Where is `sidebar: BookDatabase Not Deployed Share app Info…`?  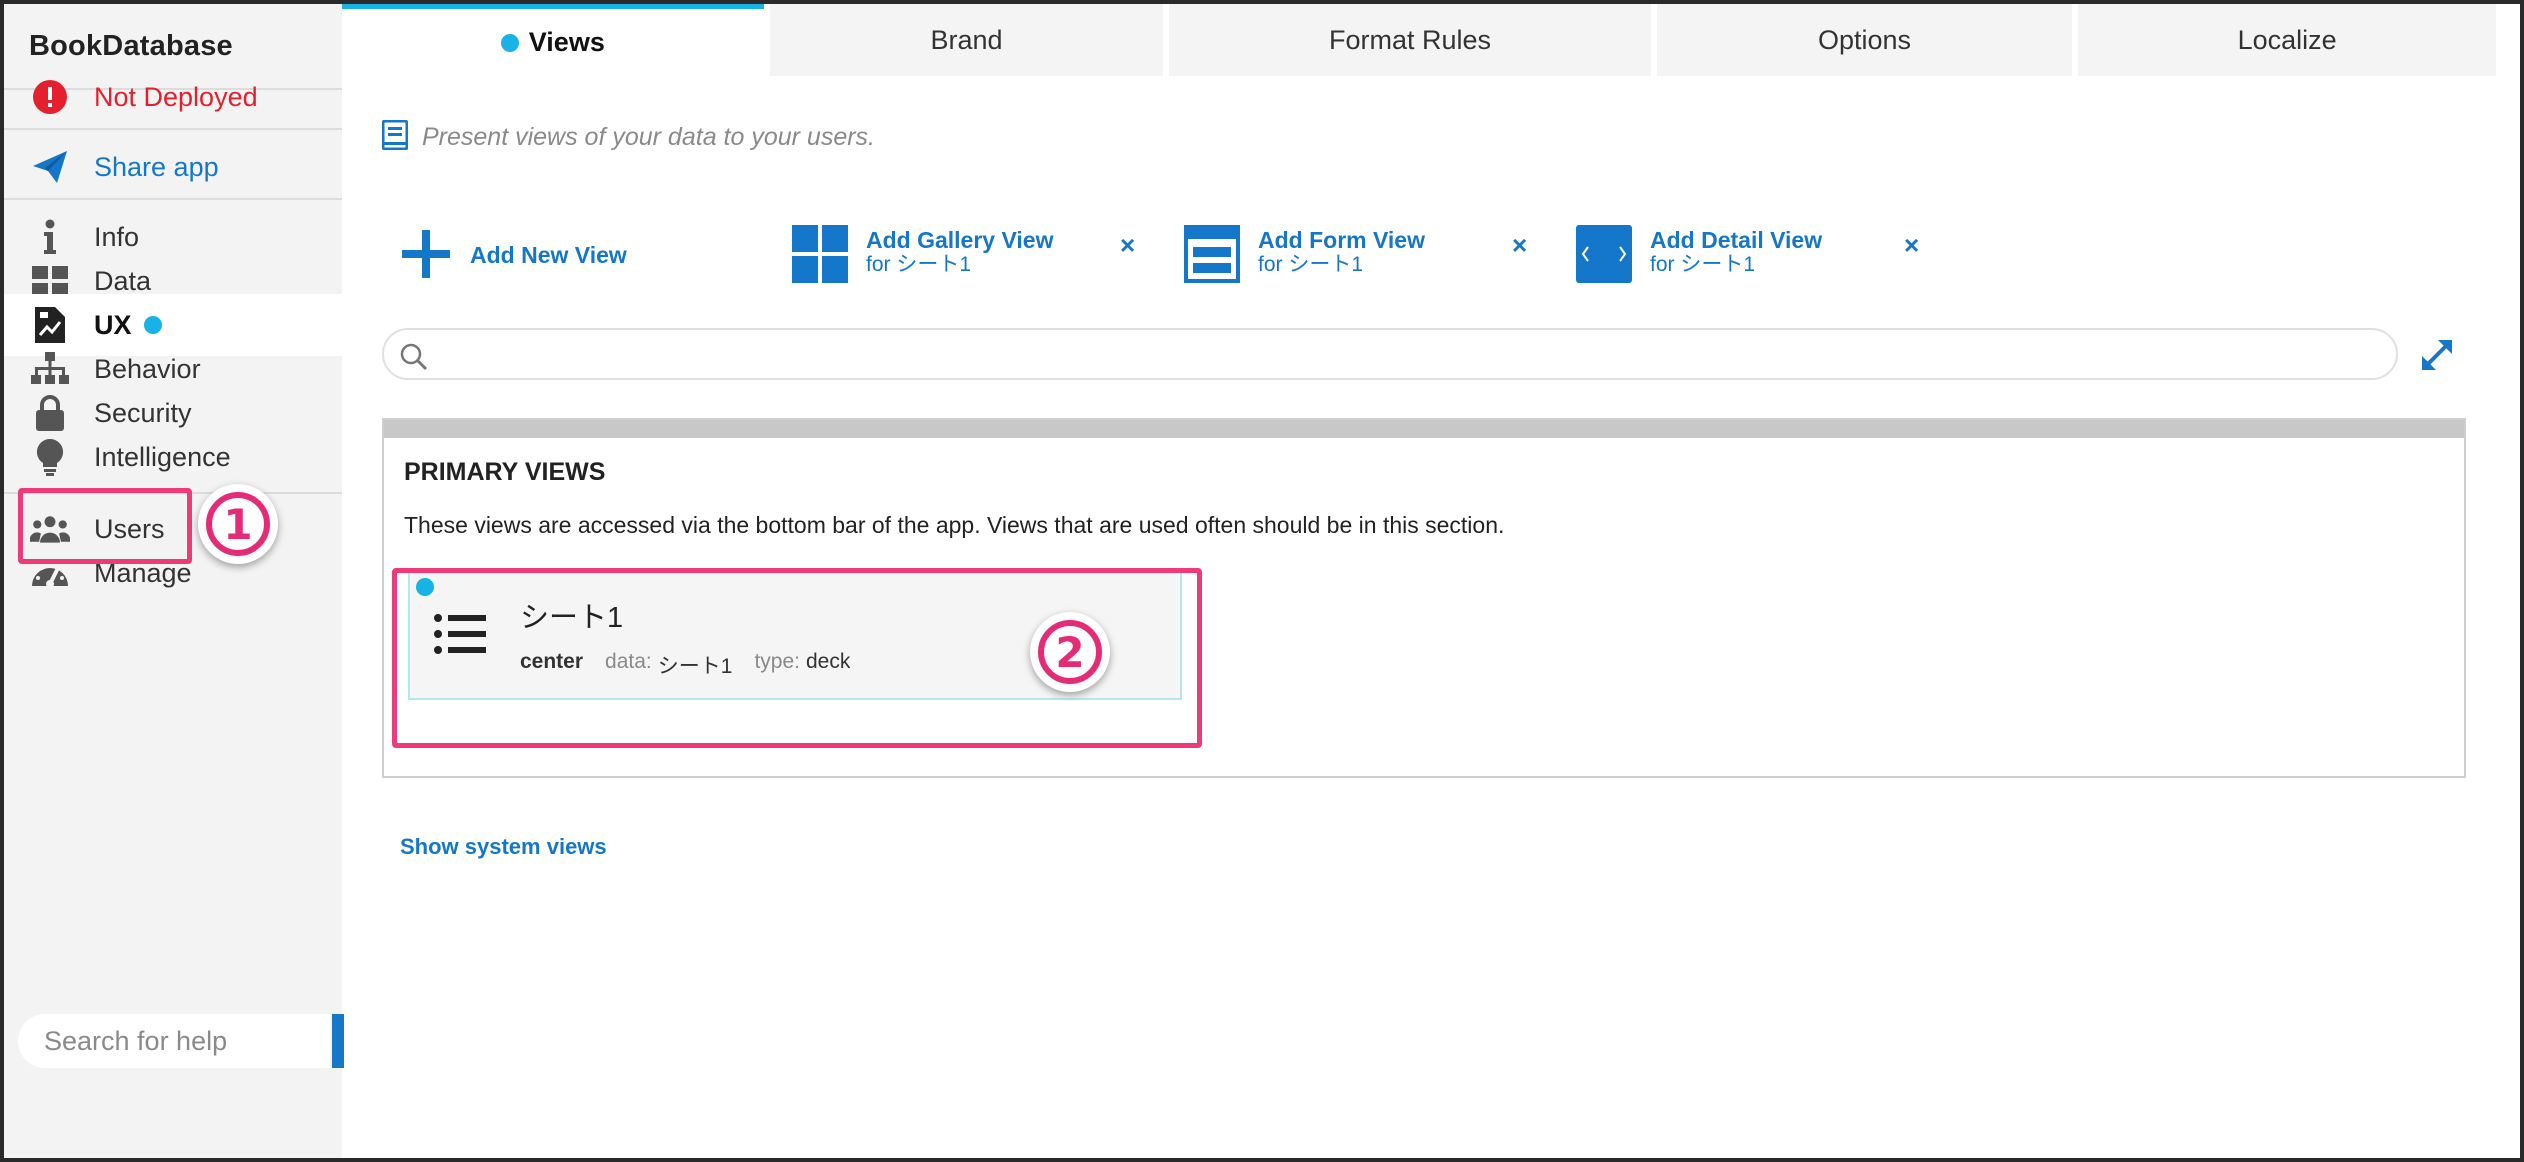 sidebar: BookDatabase Not Deployed Share app Info… is located at coordinates (174, 581).